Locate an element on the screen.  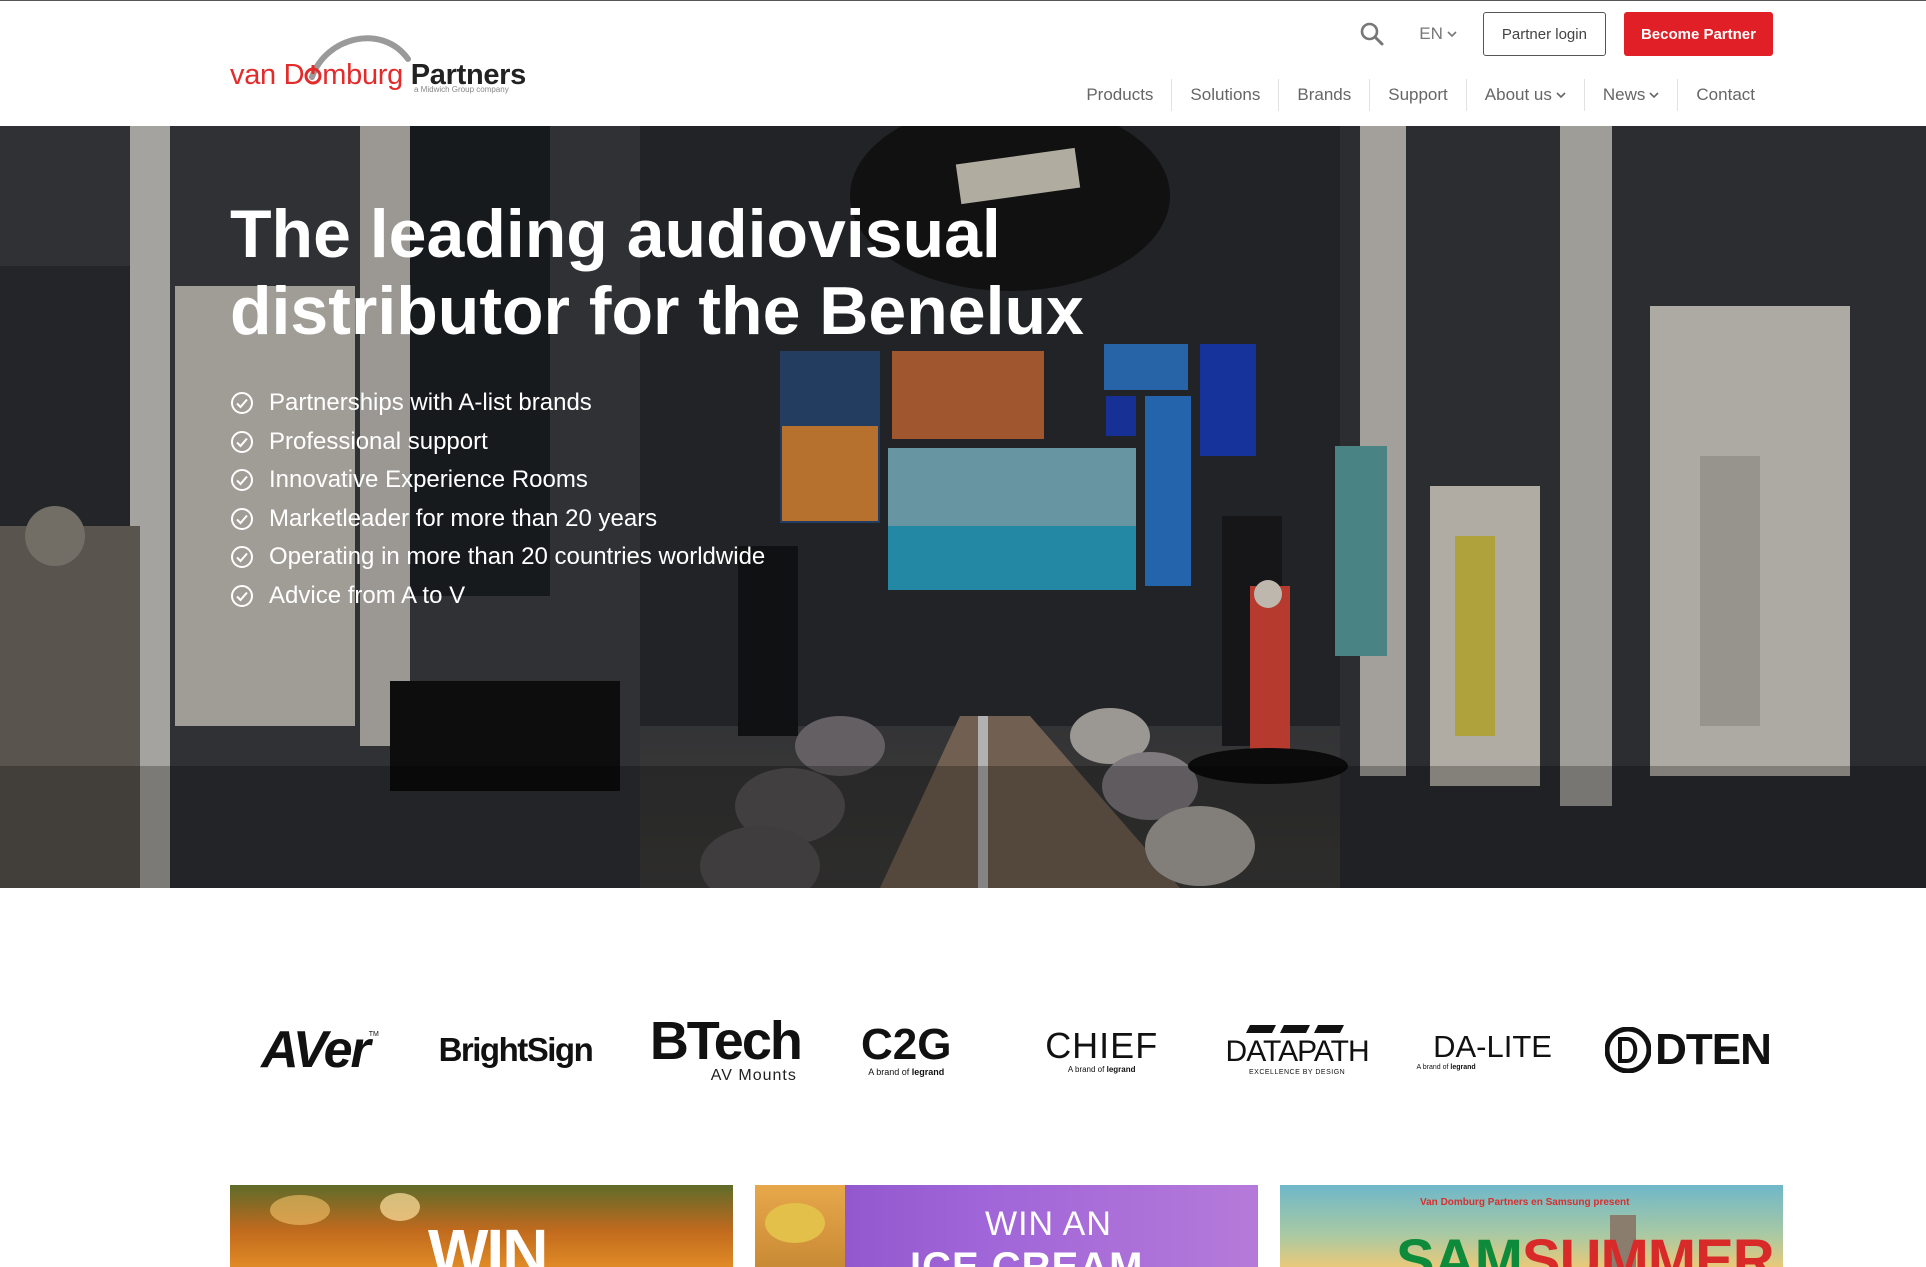
language-selector: EN is located at coordinates (1438, 34).